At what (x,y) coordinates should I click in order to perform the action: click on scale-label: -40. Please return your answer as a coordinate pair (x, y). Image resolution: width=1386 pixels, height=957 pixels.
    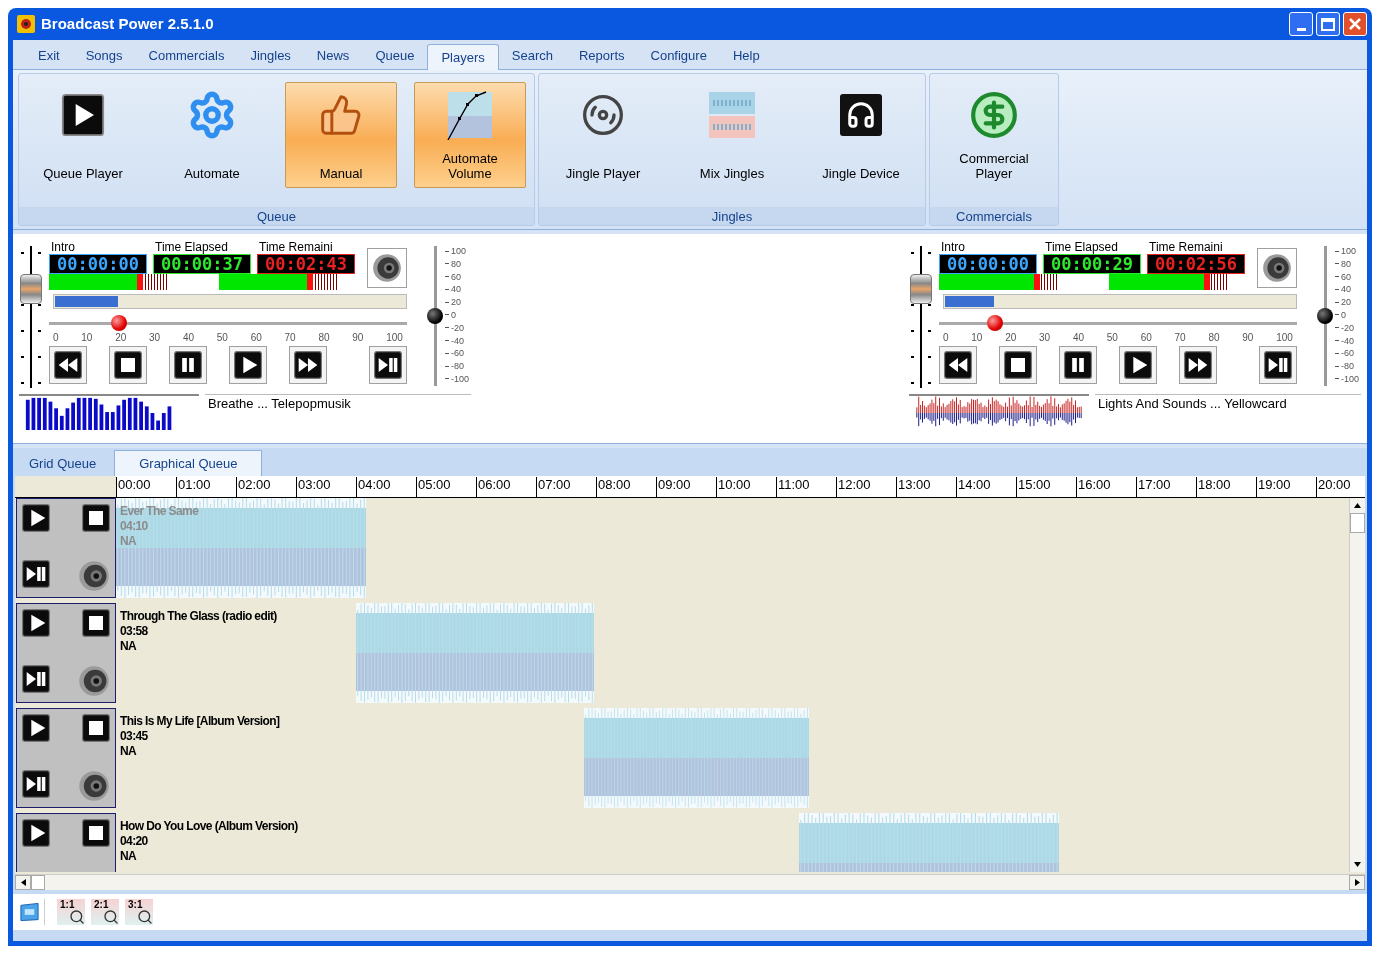
    Looking at the image, I should click on (1347, 340).